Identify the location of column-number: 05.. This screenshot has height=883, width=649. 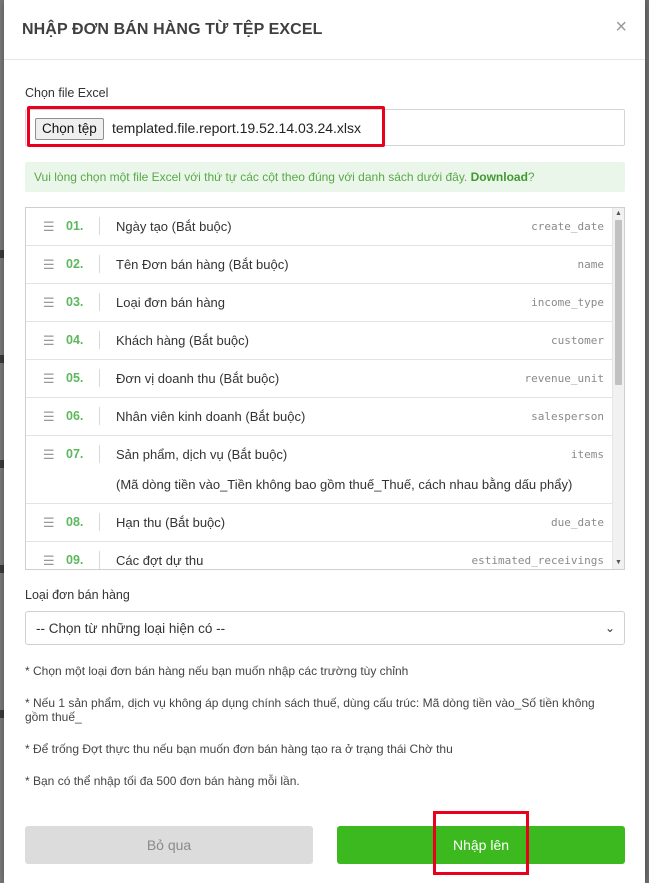
(75, 378).